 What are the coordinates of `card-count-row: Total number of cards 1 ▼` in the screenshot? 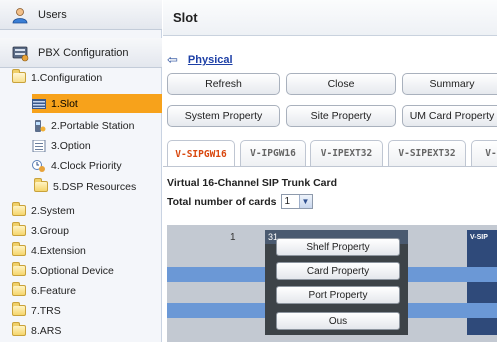 It's located at (240, 201).